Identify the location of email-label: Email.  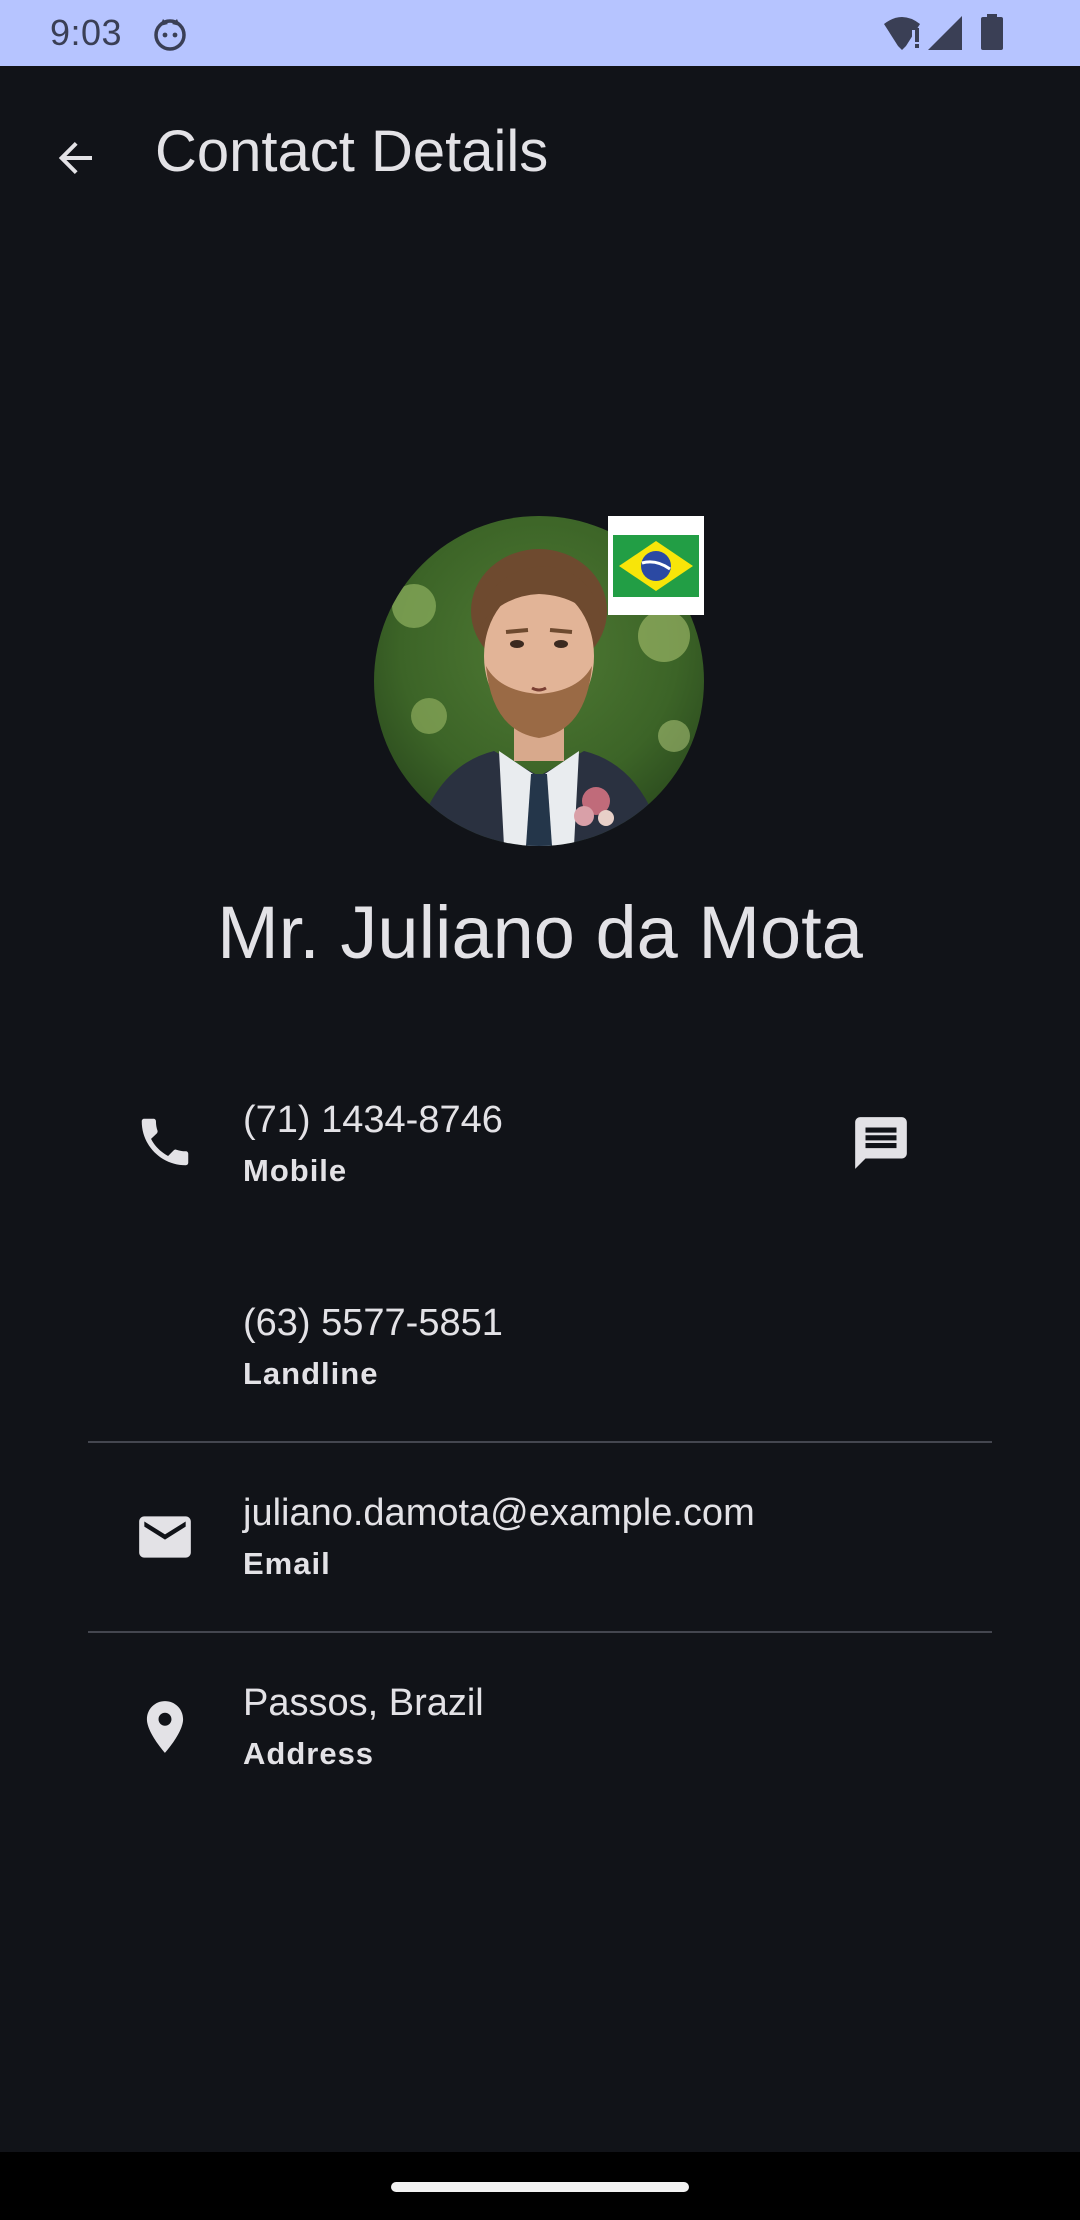
(287, 1563).